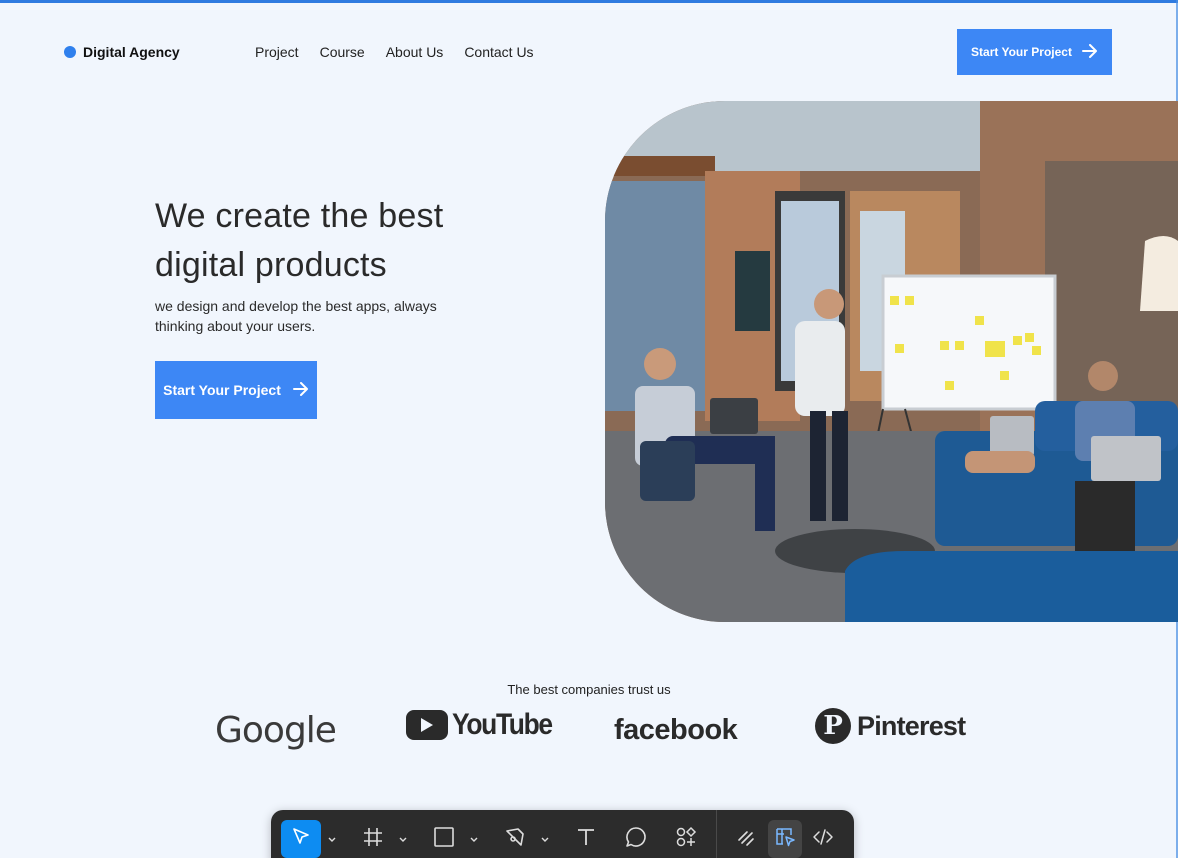 This screenshot has width=1178, height=858. What do you see at coordinates (502, 724) in the screenshot?
I see `youtube-logo-text: YouTube` at bounding box center [502, 724].